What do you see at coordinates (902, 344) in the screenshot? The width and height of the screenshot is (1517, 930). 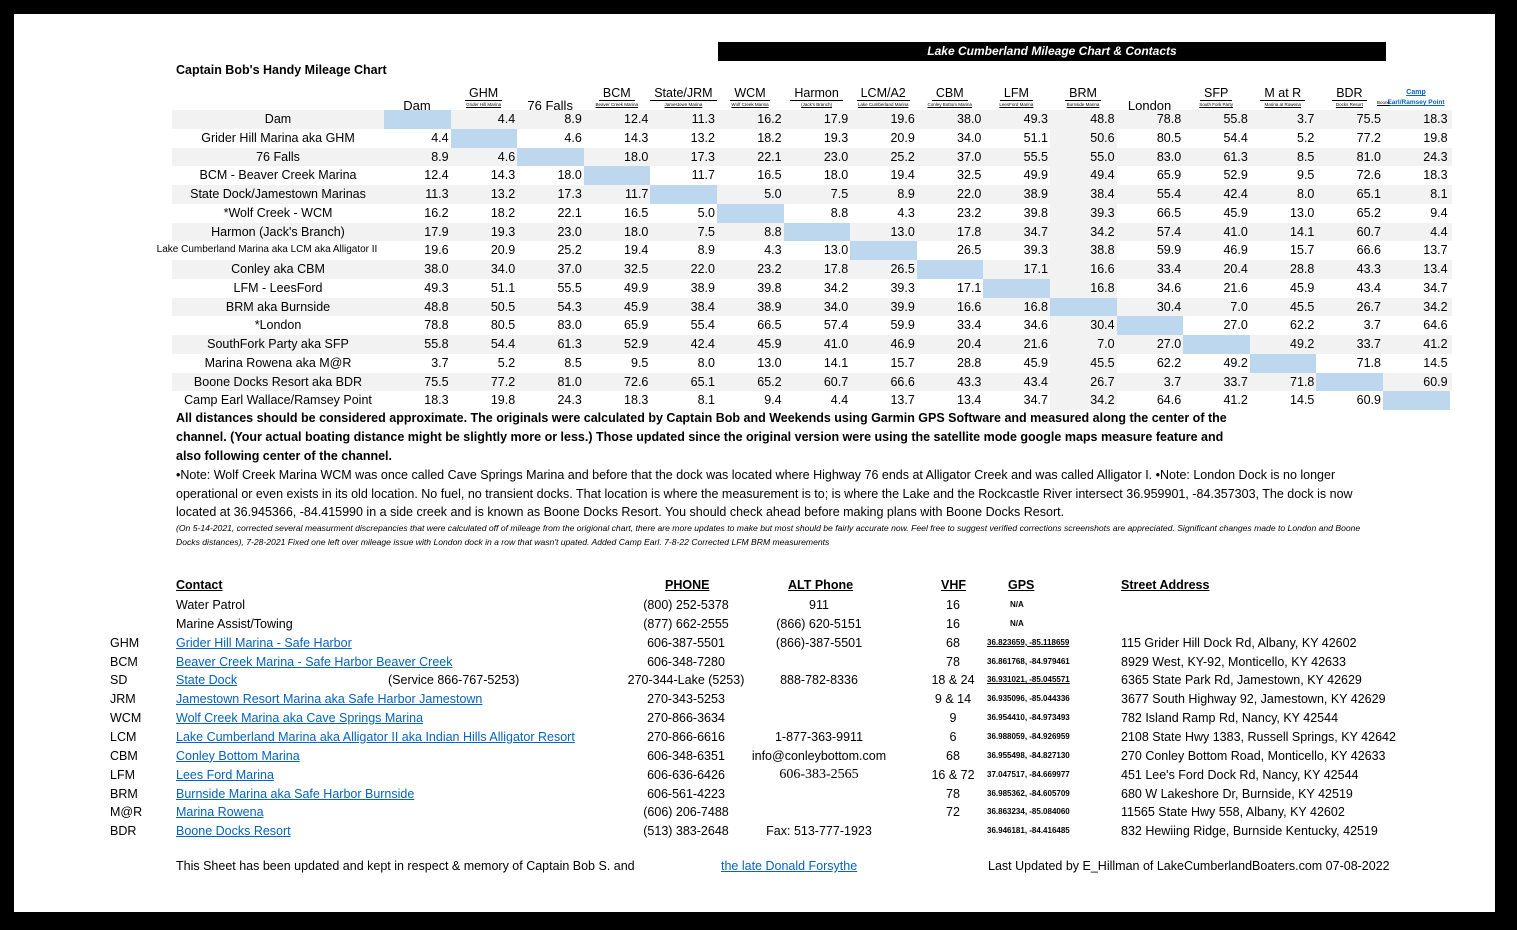 I see `mileage-cell: 46.9` at bounding box center [902, 344].